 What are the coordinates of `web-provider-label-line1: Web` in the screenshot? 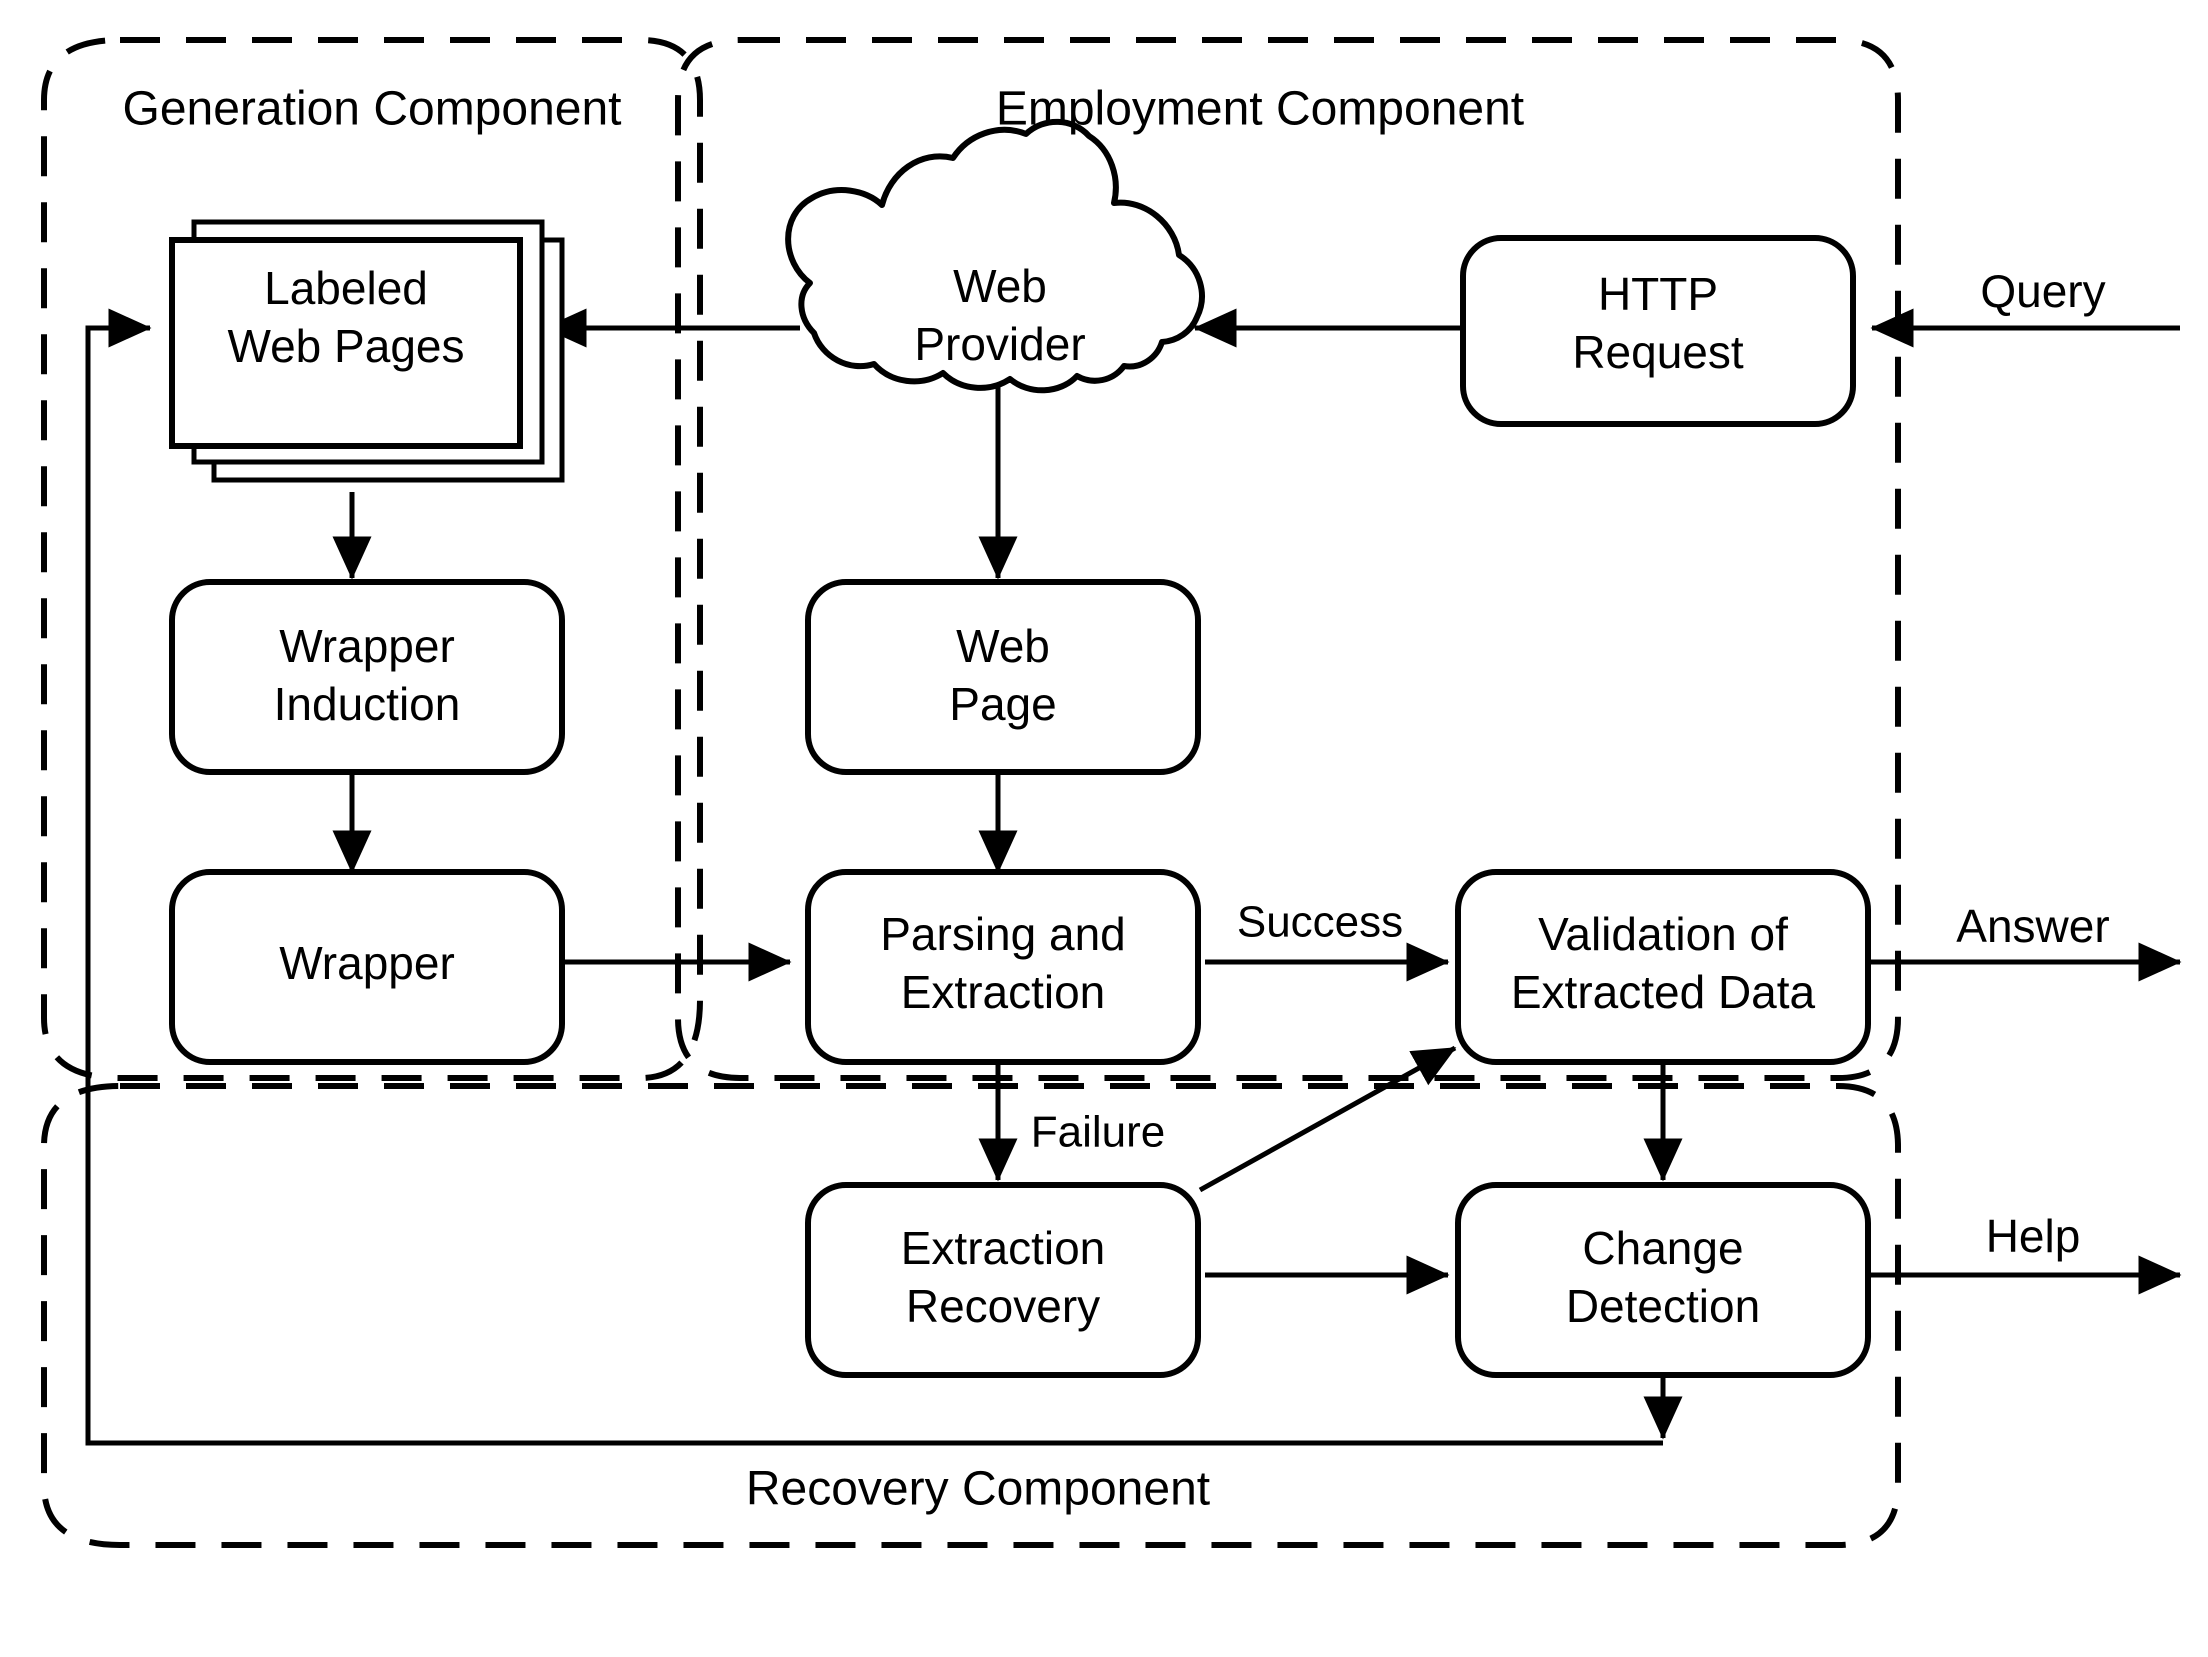 It's located at (1000, 286).